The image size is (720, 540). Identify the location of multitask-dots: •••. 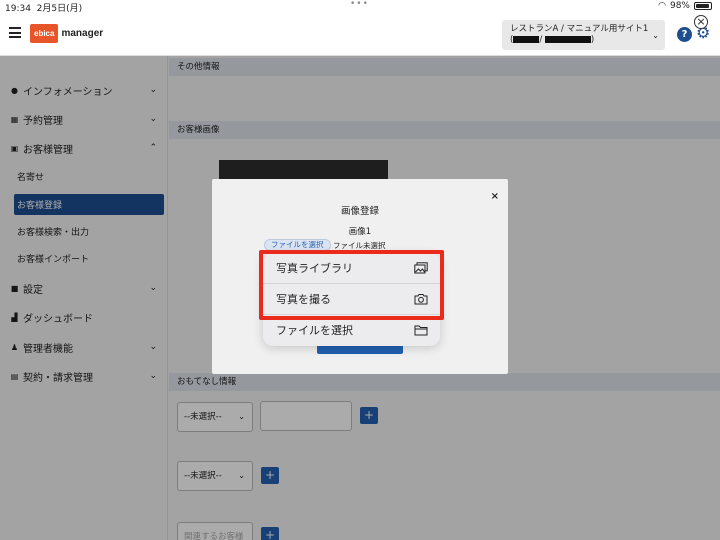
(359, 4).